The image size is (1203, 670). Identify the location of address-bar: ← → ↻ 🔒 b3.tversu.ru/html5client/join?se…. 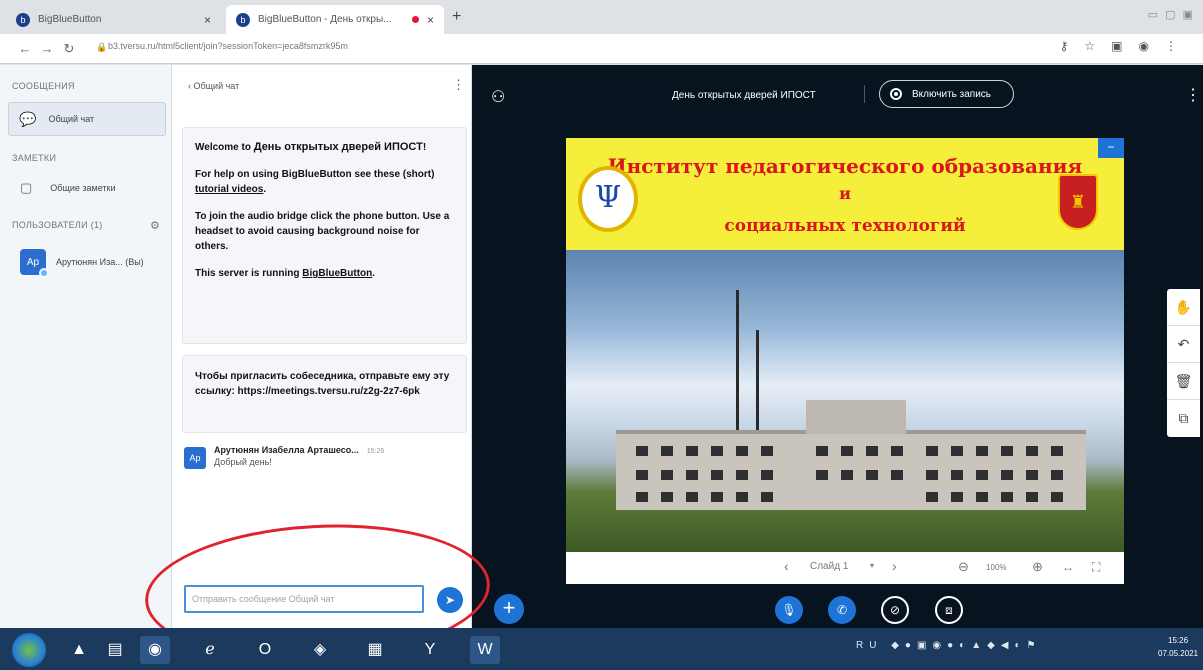
(601, 49).